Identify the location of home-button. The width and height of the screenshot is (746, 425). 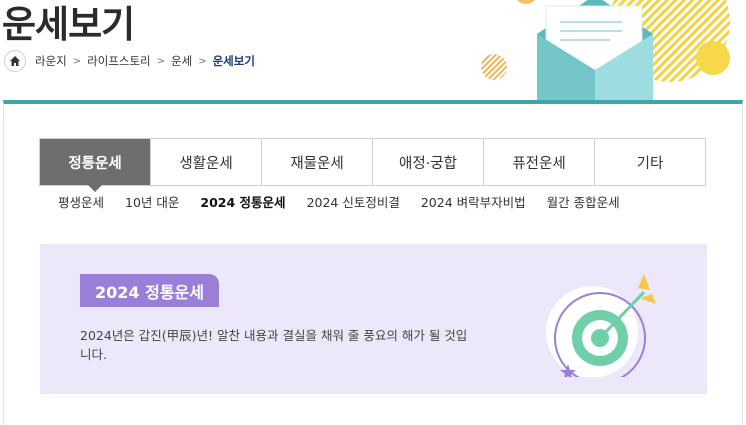
(15, 61).